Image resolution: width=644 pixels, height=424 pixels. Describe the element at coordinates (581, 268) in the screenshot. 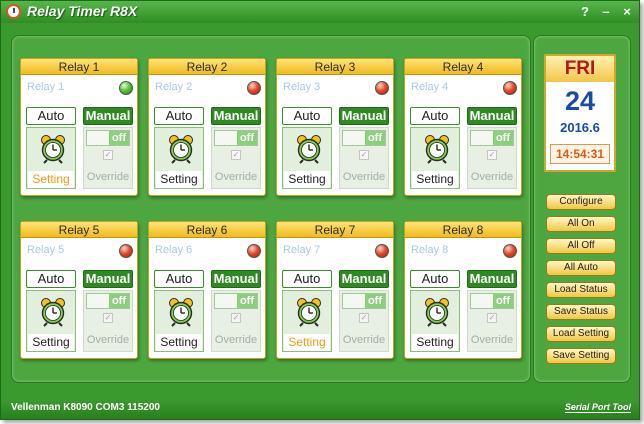

I see `all-auto-button: All Auto` at that location.